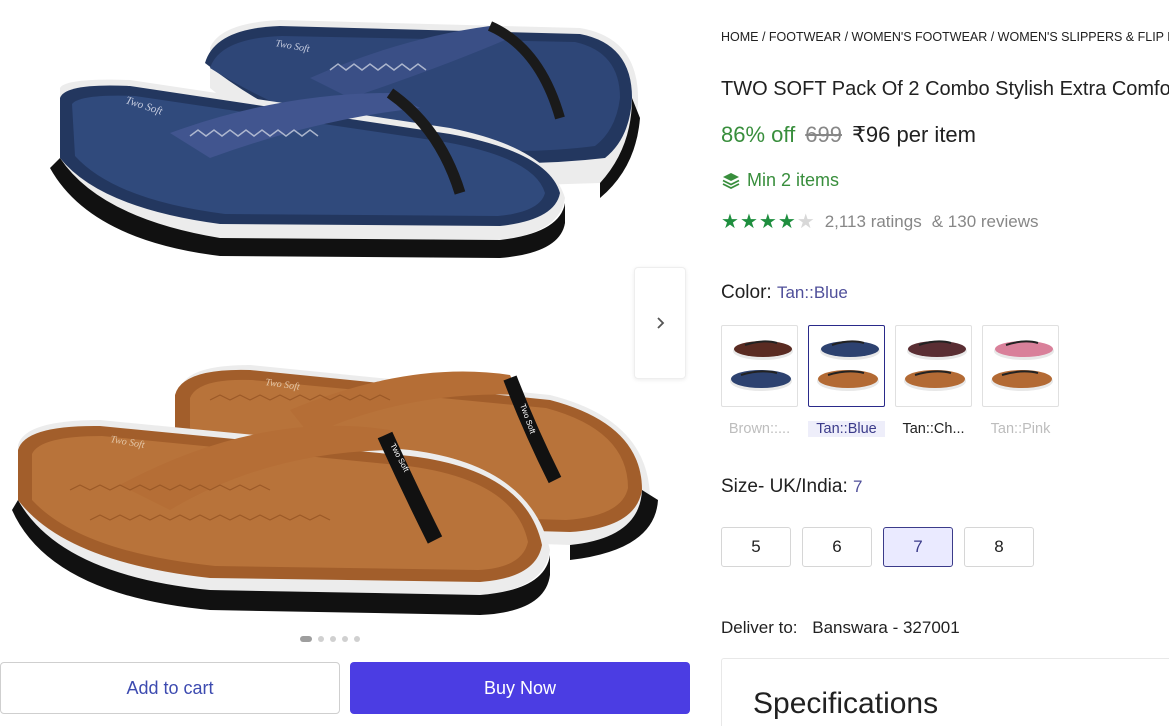 Image resolution: width=1169 pixels, height=726 pixels. What do you see at coordinates (846, 703) in the screenshot?
I see `specifications-title: Specifications` at bounding box center [846, 703].